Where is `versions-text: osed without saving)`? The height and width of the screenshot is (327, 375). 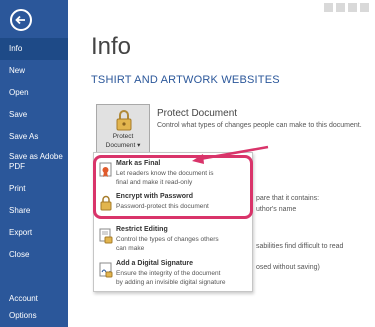 versions-text: osed without saving) is located at coordinates (288, 267).